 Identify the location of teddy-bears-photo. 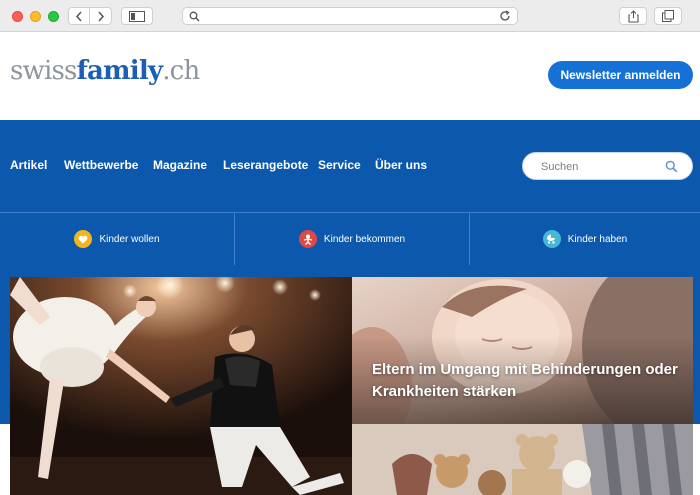
(522, 459).